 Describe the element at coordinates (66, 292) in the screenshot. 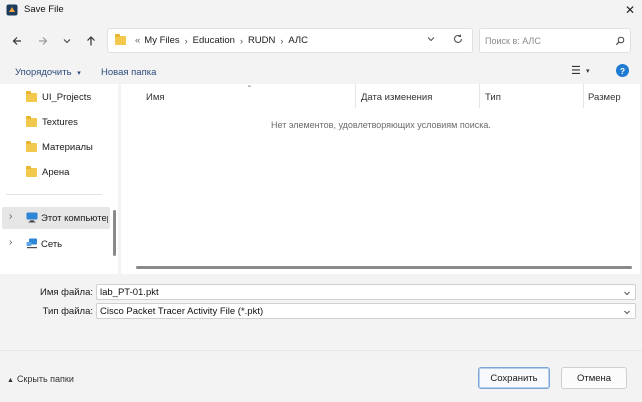

I see `filename-label: Имя файла:` at that location.